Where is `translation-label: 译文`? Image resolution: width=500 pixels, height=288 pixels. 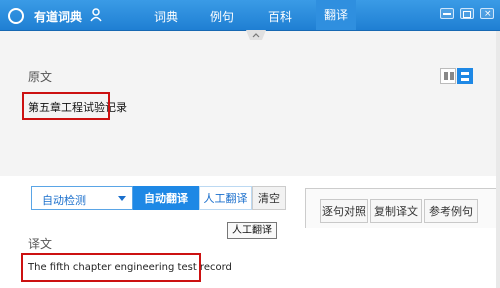
translation-label: 译文 is located at coordinates (40, 244).